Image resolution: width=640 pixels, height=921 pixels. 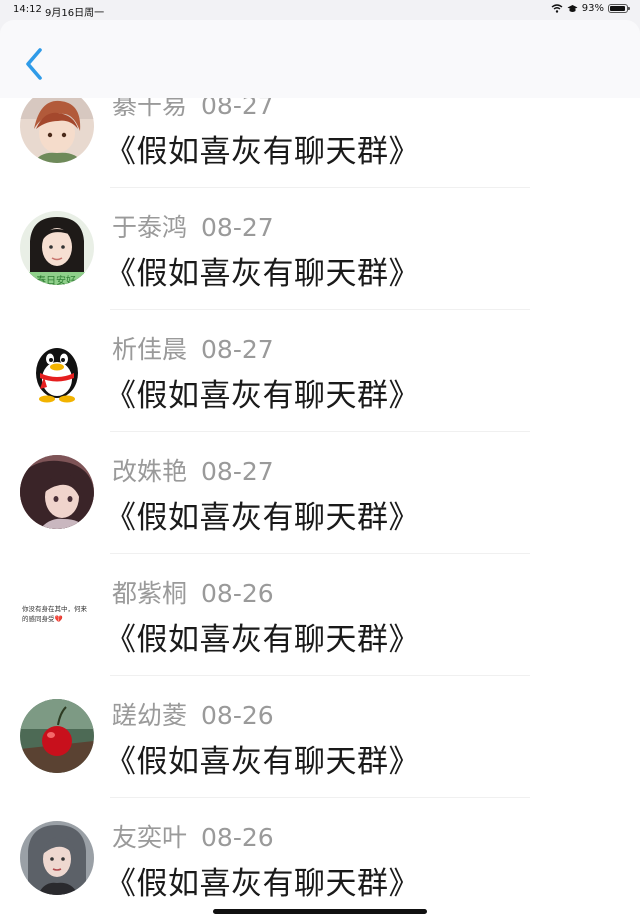 I want to click on status-right: 93%, so click(x=590, y=8).